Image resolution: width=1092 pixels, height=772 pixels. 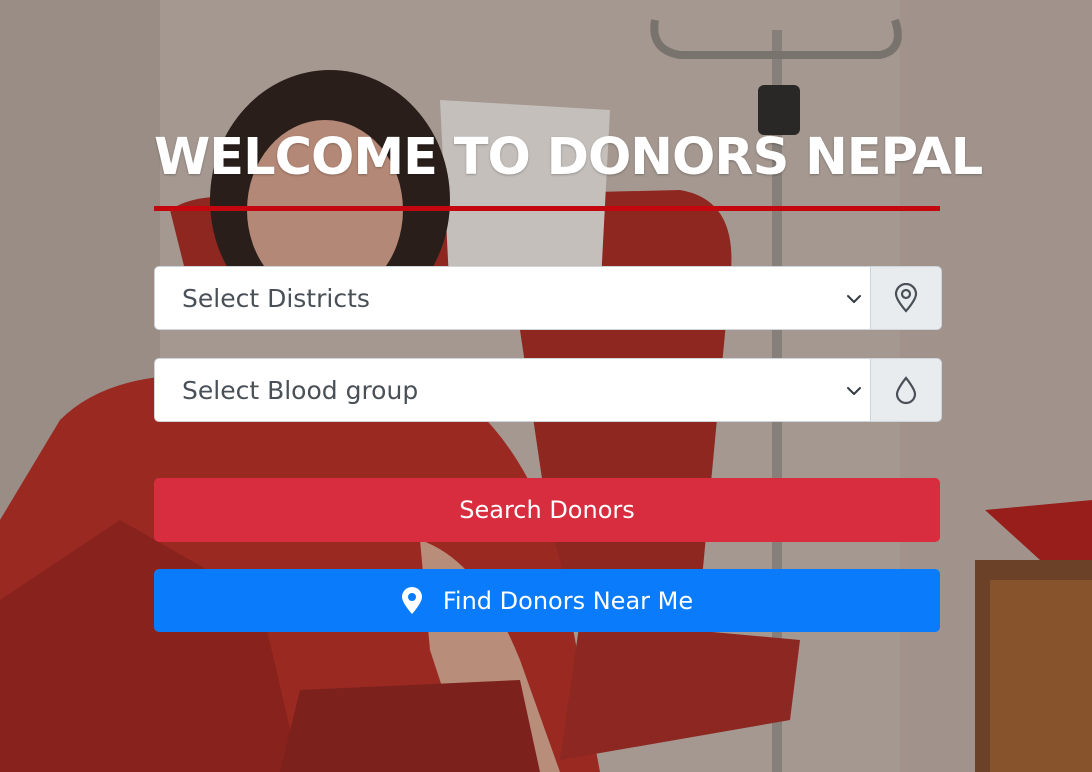 I want to click on district-select-value: Select Districts, so click(x=276, y=298).